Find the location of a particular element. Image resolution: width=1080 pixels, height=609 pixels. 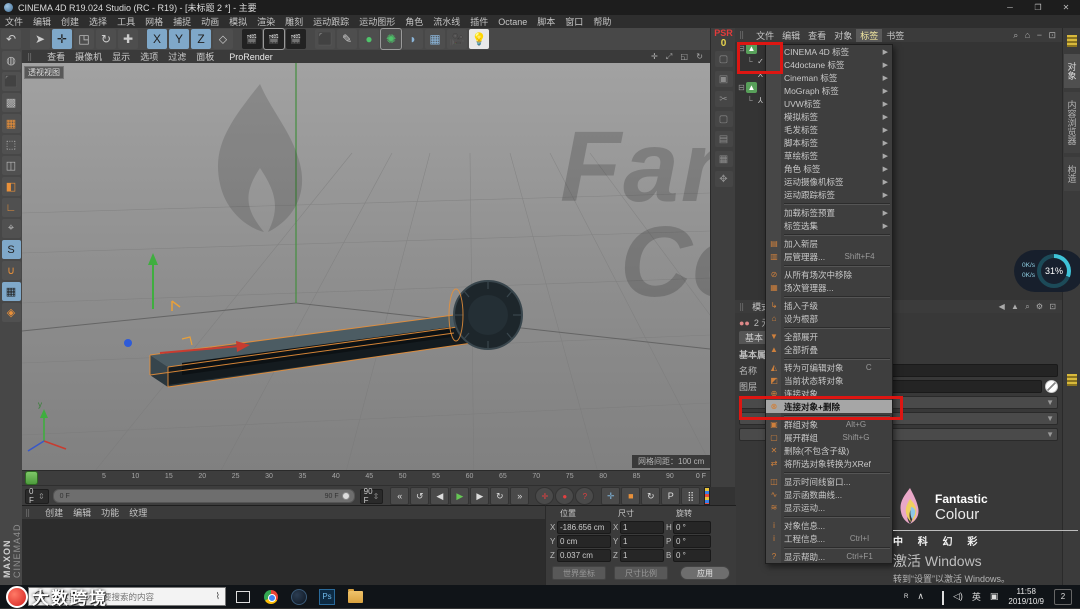

context-menu-item: ⇄ 将所选对象转换为XRef is located at coordinates (829, 463).